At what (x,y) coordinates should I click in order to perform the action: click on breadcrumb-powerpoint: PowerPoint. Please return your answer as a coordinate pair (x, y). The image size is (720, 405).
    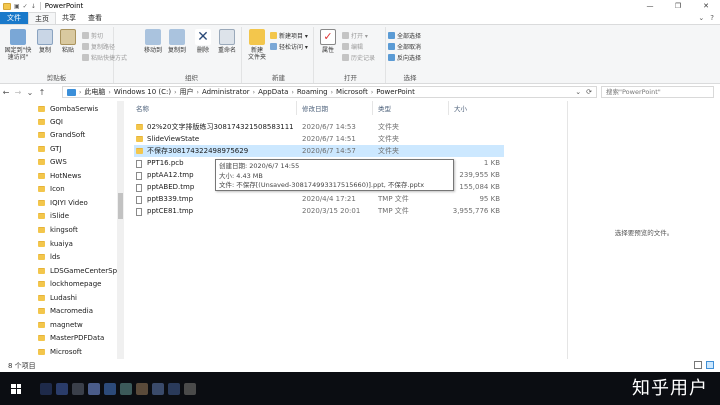
    Looking at the image, I should click on (395, 92).